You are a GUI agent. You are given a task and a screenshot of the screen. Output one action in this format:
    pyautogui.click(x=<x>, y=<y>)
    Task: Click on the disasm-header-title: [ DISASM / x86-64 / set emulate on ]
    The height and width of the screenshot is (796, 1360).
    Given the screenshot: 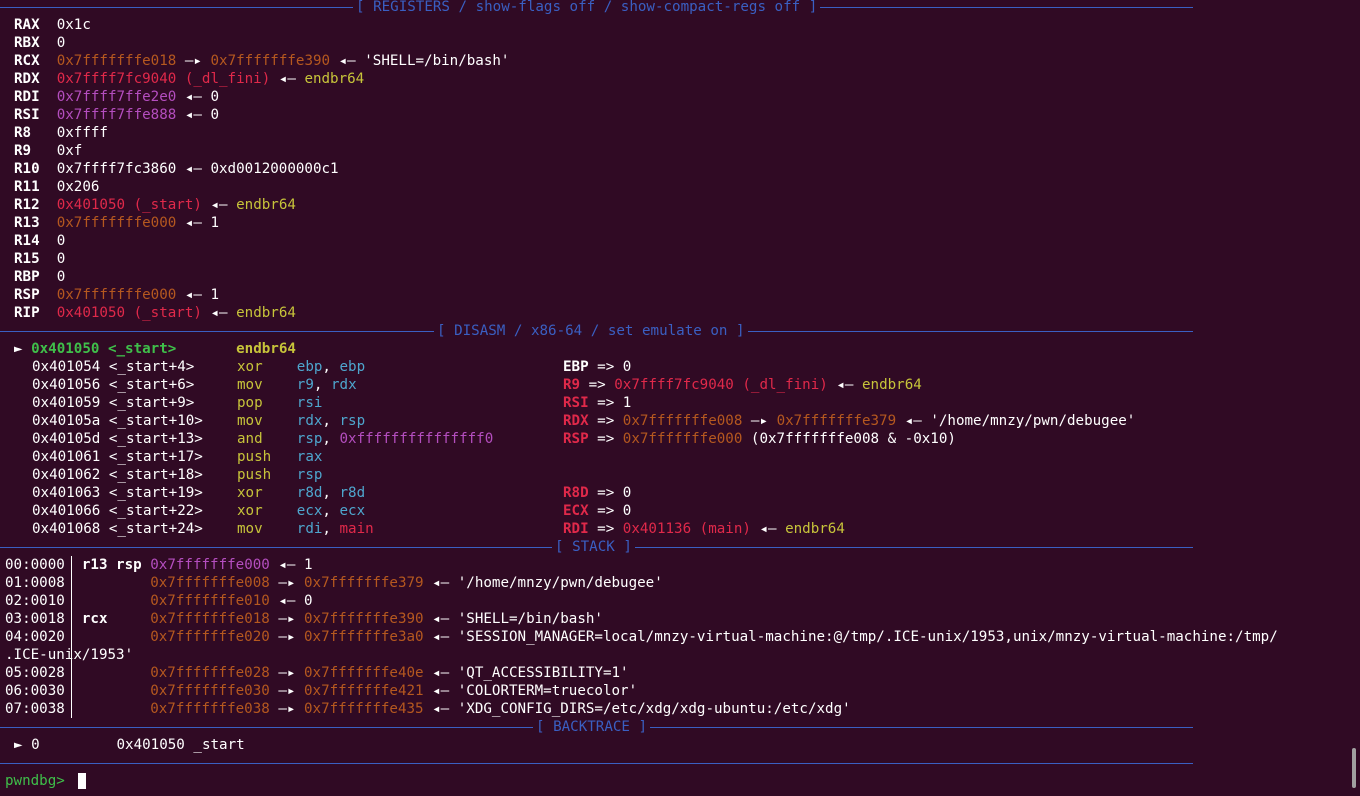 What is the action you would take?
    pyautogui.click(x=591, y=331)
    